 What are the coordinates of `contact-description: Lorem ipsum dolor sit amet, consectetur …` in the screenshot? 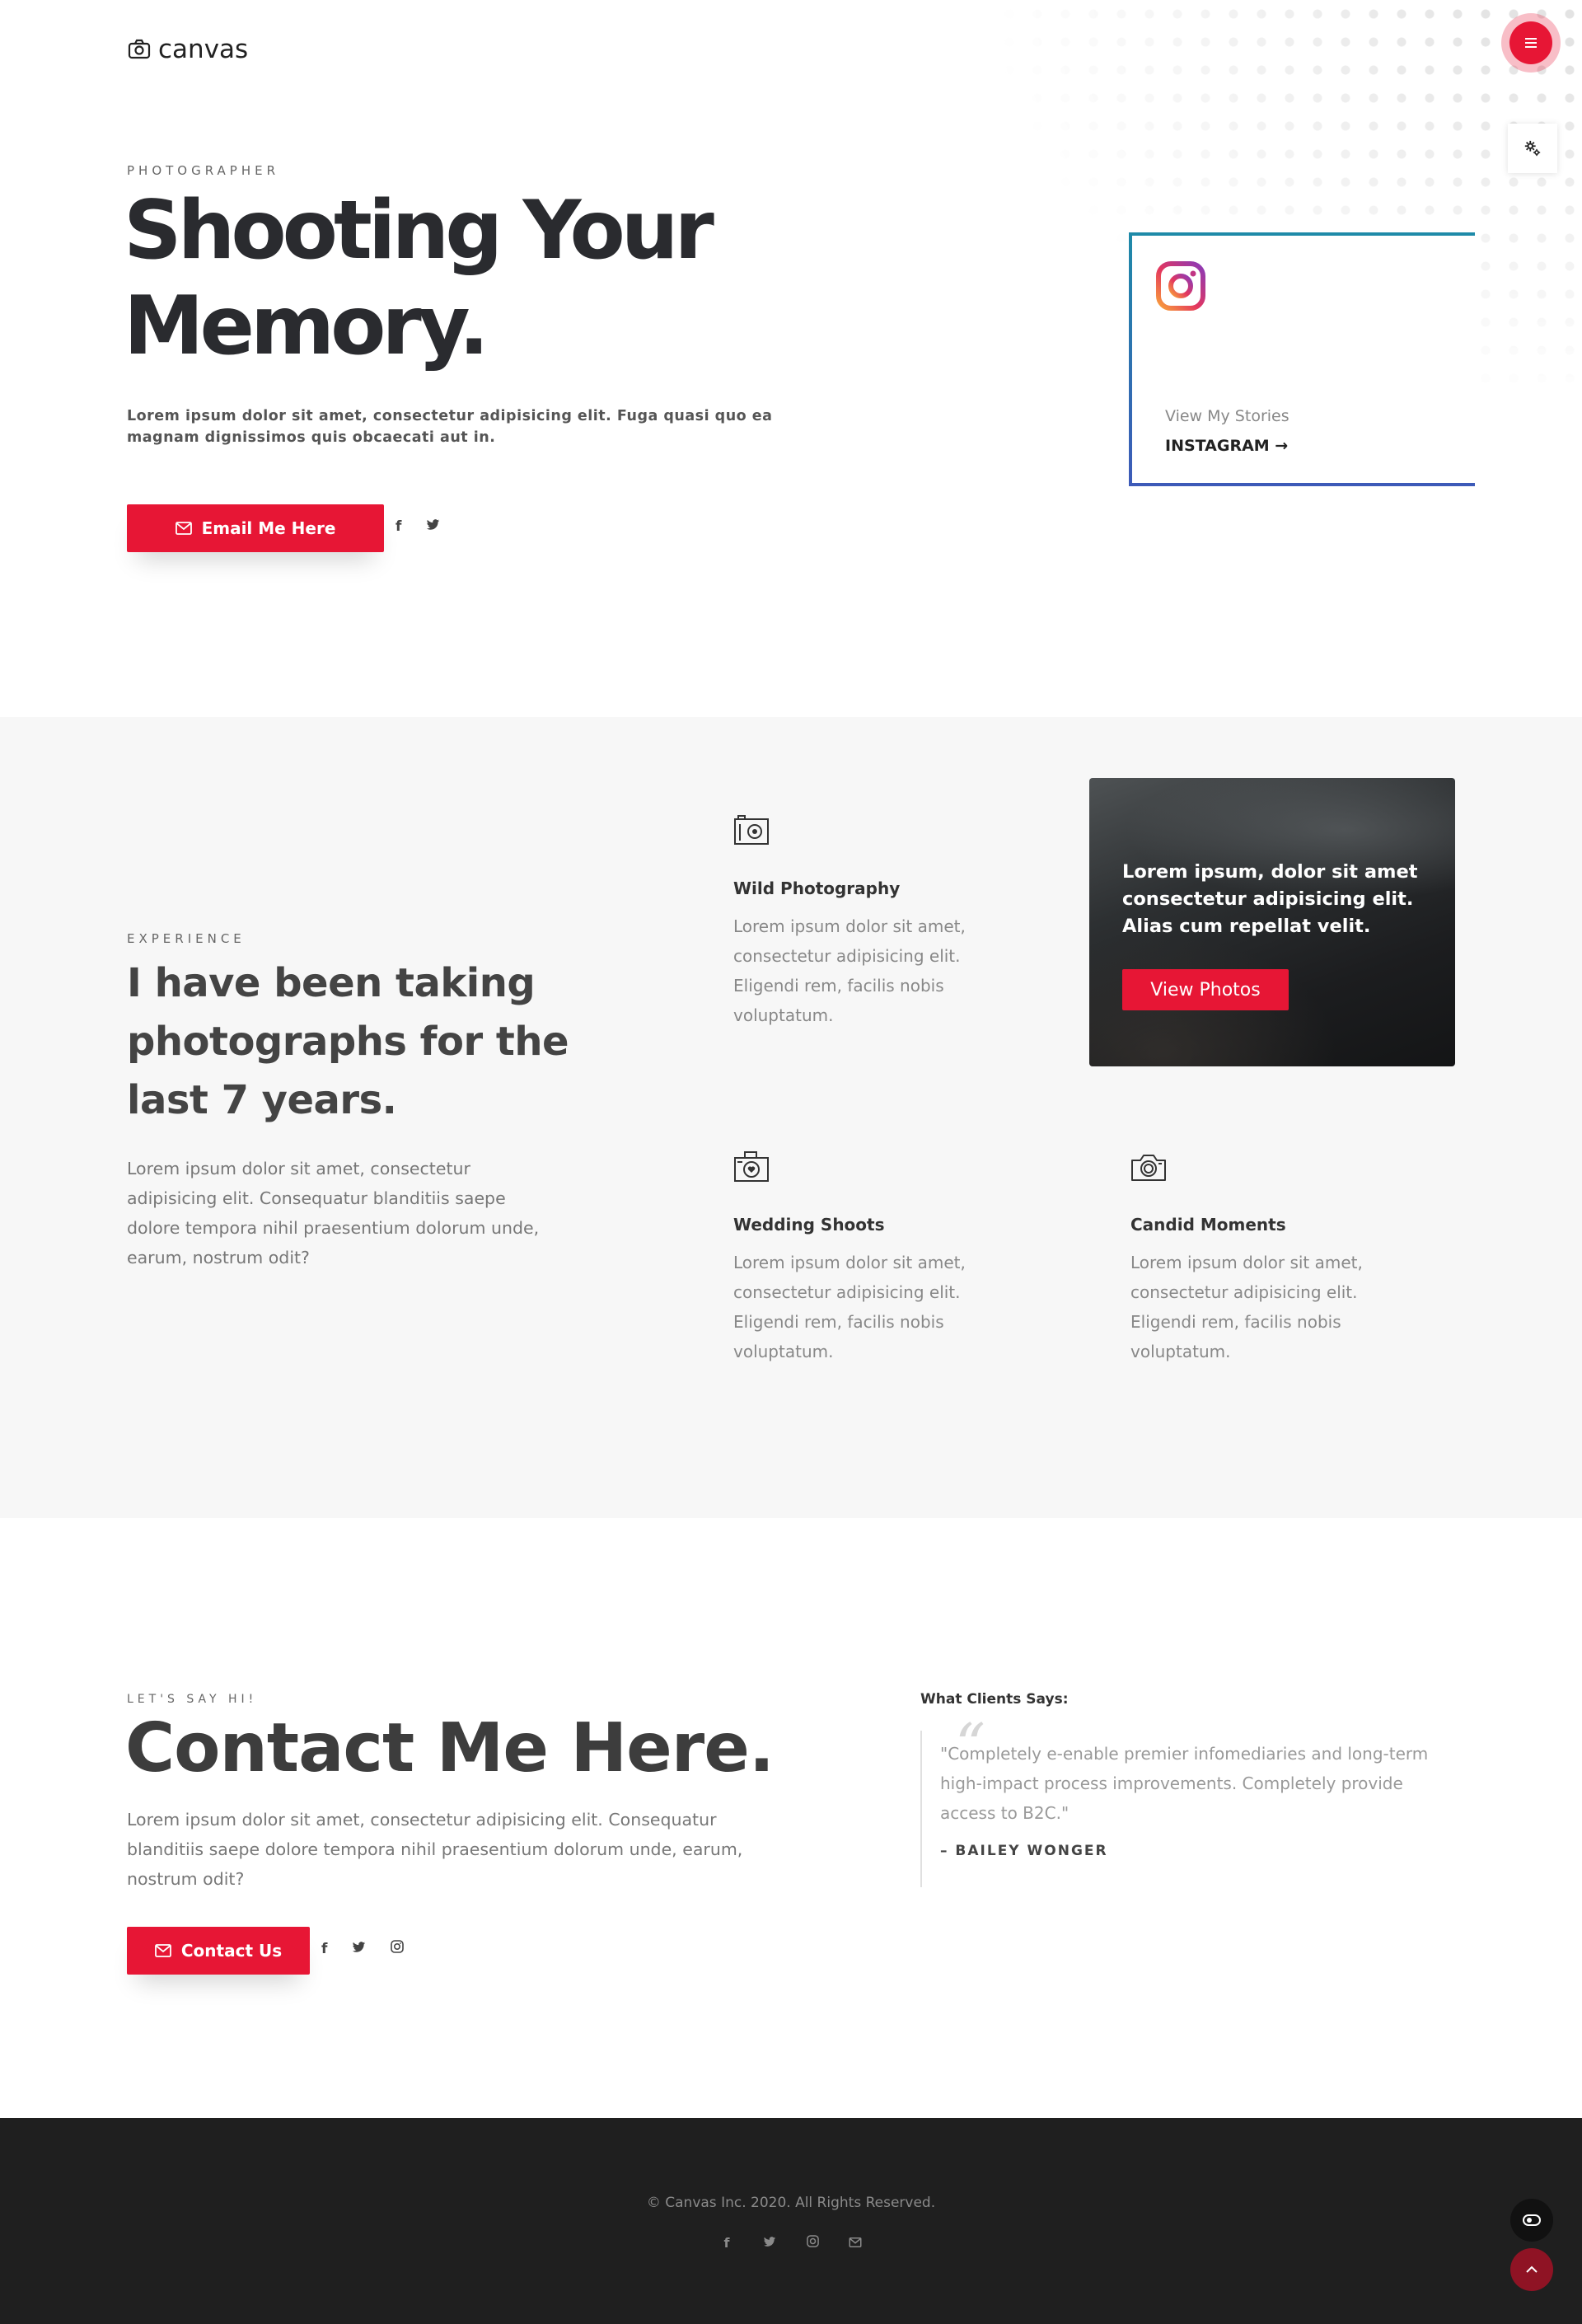 It's located at (435, 1850).